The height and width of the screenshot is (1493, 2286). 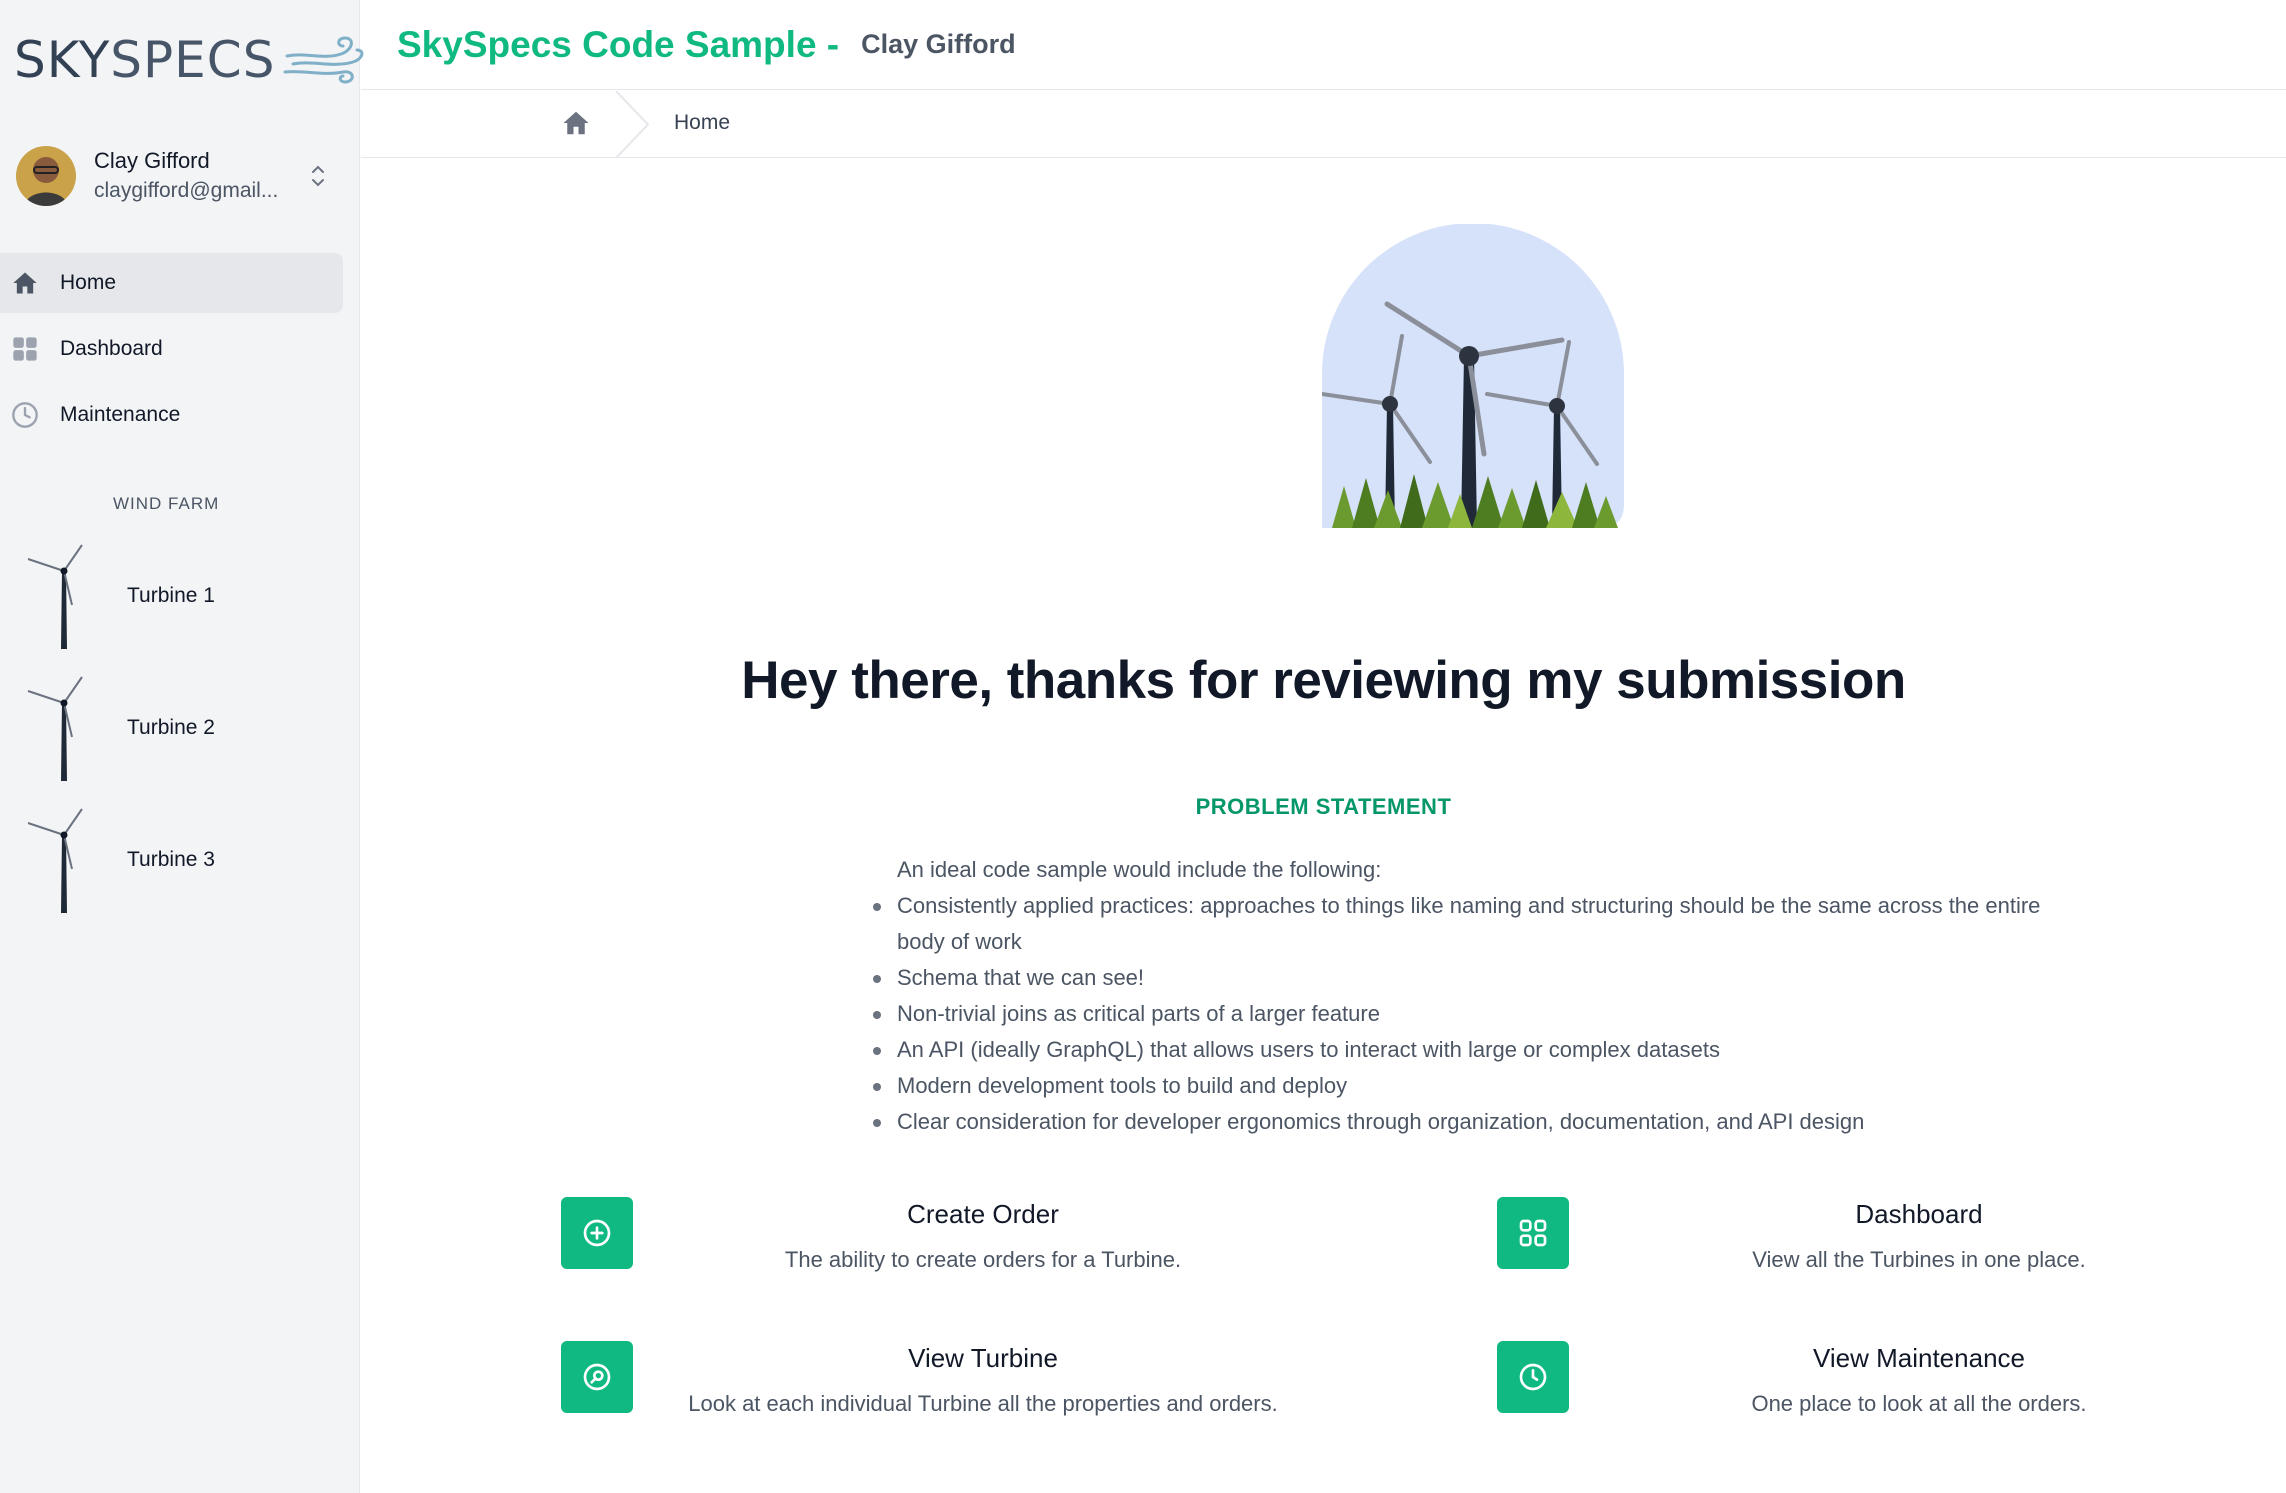 What do you see at coordinates (323, 60) in the screenshot?
I see `wind-icon` at bounding box center [323, 60].